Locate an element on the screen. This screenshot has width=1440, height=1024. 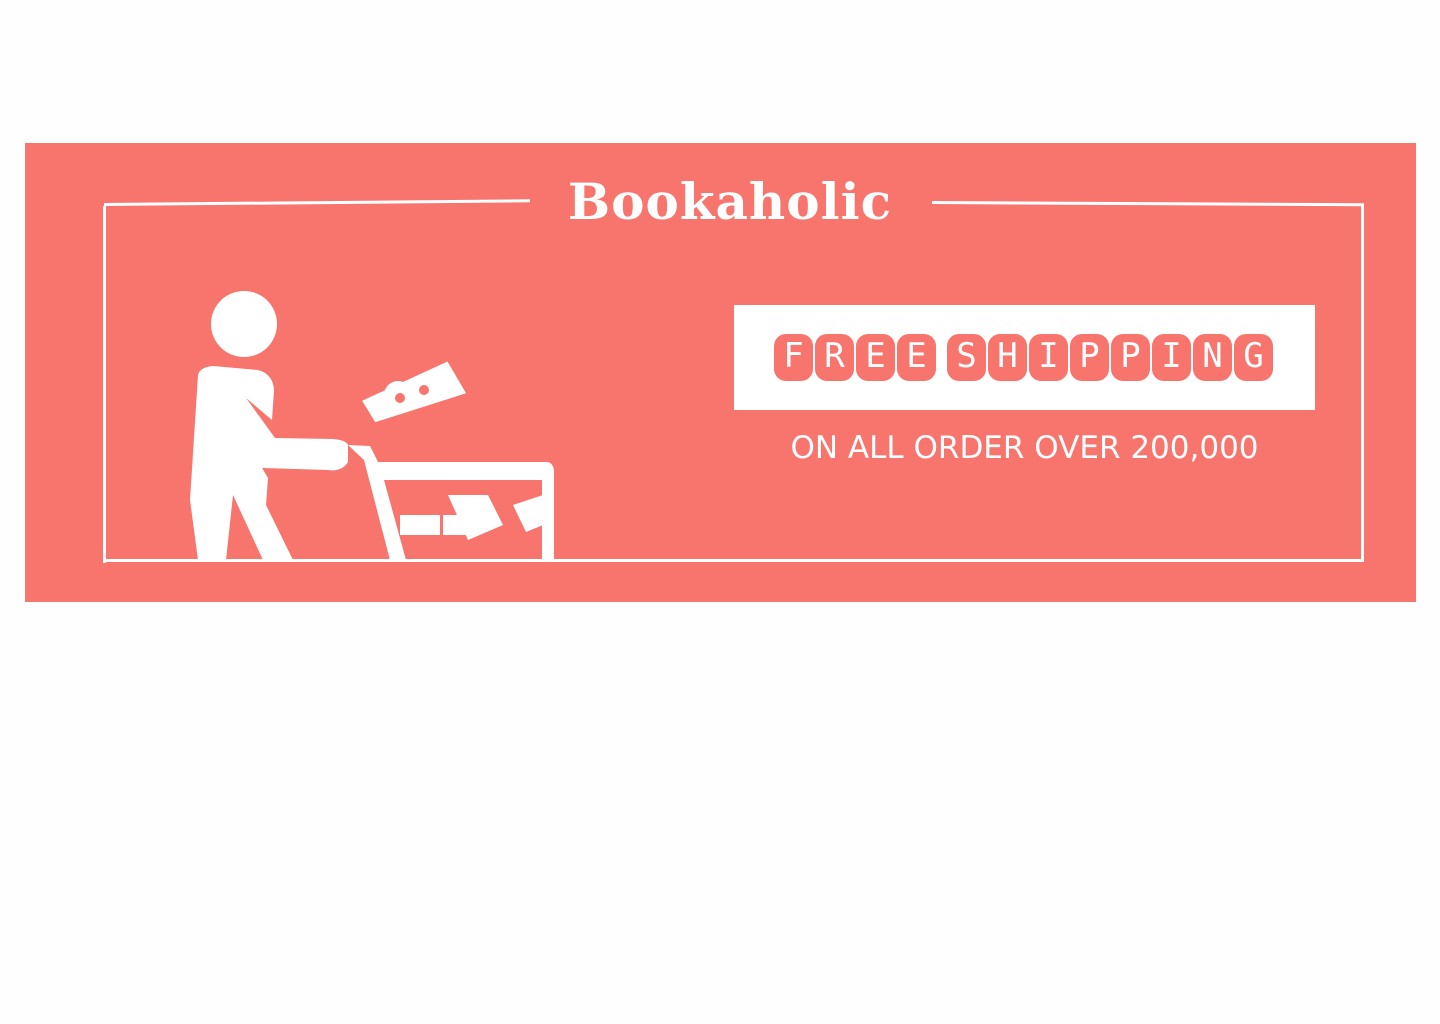
free-shipping-badge: F R E E S H I P P I N G is located at coordinates (1024, 357).